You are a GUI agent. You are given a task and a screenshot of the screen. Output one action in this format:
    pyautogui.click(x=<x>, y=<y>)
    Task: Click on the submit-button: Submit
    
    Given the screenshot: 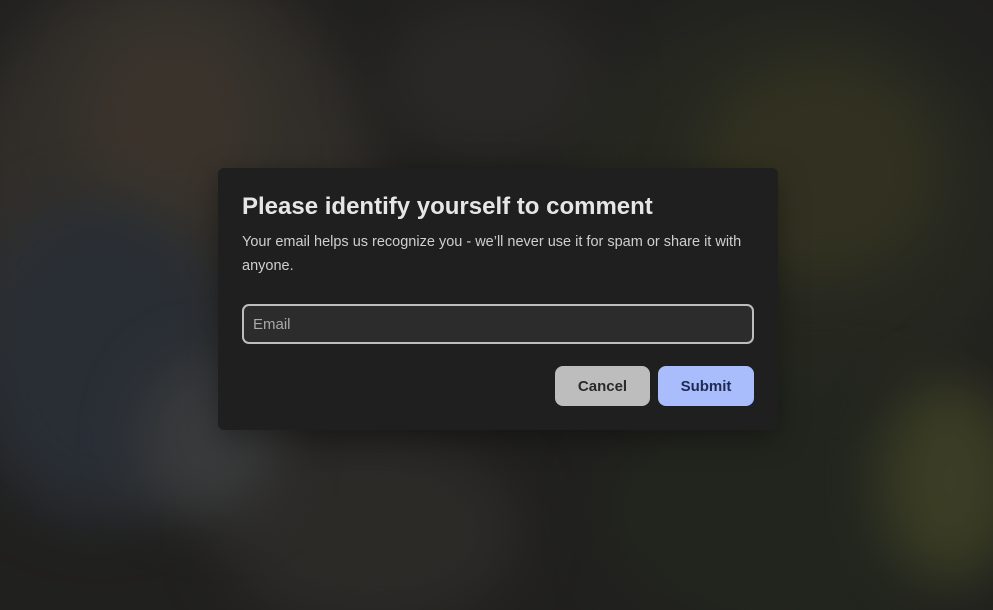 What is the action you would take?
    pyautogui.click(x=706, y=386)
    